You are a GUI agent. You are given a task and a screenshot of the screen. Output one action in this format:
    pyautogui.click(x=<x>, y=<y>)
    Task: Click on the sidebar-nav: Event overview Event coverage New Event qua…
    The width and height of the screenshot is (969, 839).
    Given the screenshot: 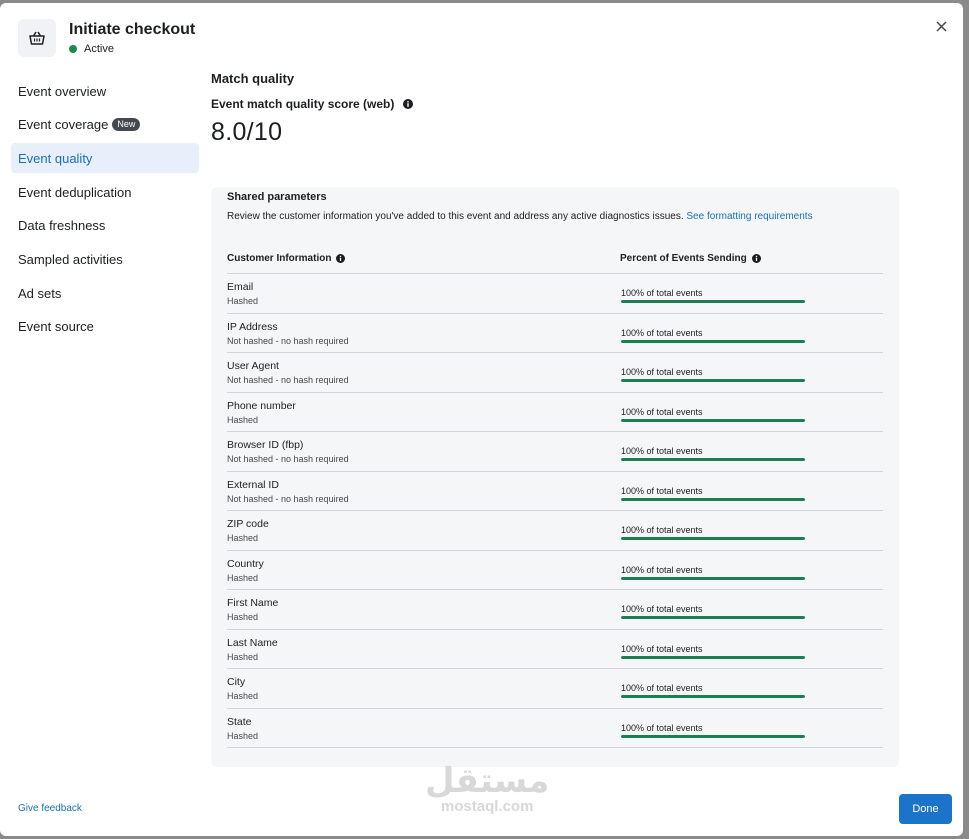 What is the action you would take?
    pyautogui.click(x=105, y=211)
    